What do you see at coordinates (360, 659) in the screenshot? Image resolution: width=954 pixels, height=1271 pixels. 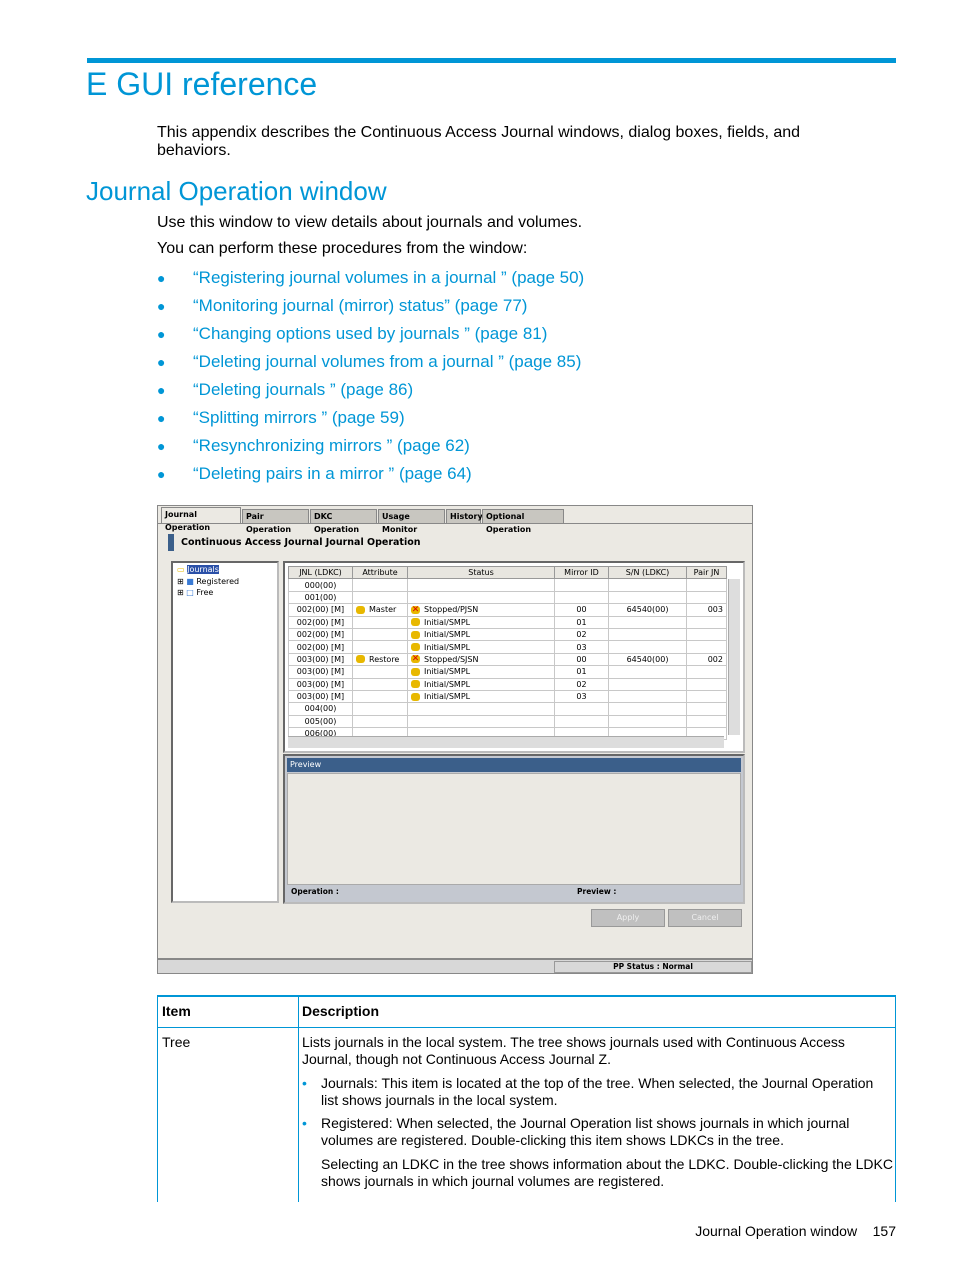 I see `journal-attribute-icon` at bounding box center [360, 659].